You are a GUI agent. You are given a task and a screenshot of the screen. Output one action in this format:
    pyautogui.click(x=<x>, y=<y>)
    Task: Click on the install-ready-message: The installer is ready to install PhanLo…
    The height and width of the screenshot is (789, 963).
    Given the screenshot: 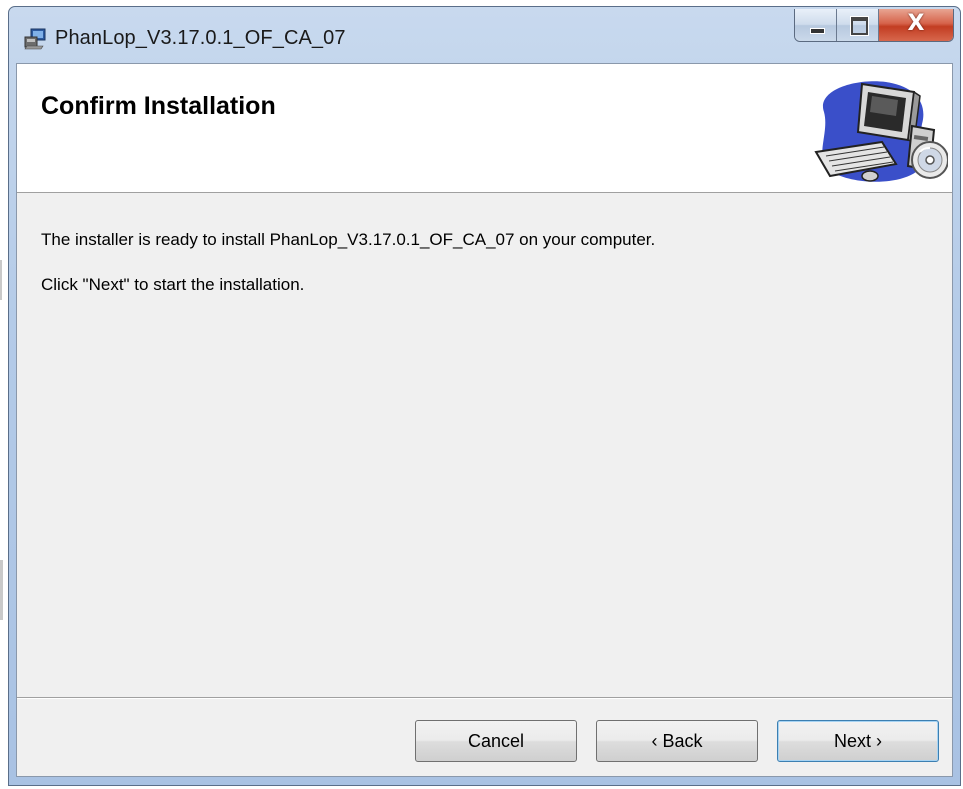 What is the action you would take?
    pyautogui.click(x=348, y=239)
    